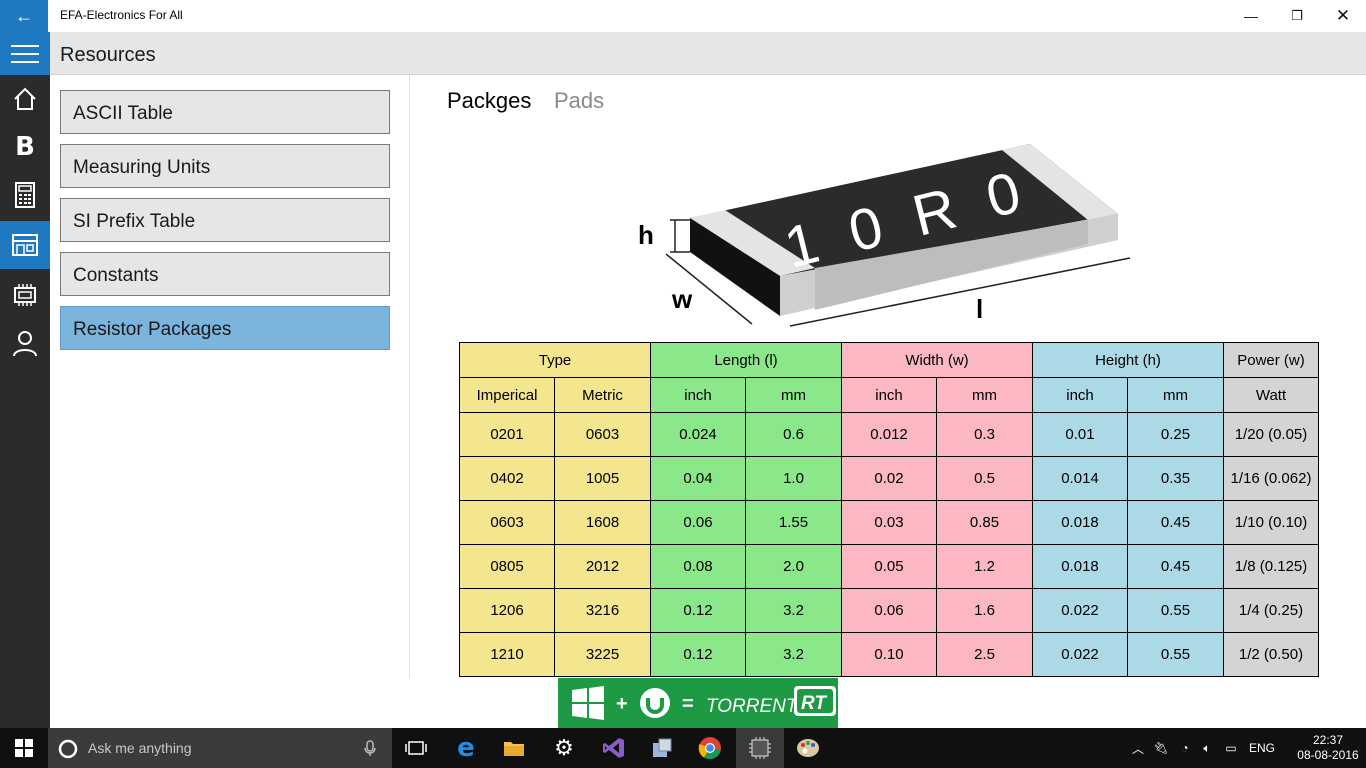  I want to click on nav-resources, so click(25, 245).